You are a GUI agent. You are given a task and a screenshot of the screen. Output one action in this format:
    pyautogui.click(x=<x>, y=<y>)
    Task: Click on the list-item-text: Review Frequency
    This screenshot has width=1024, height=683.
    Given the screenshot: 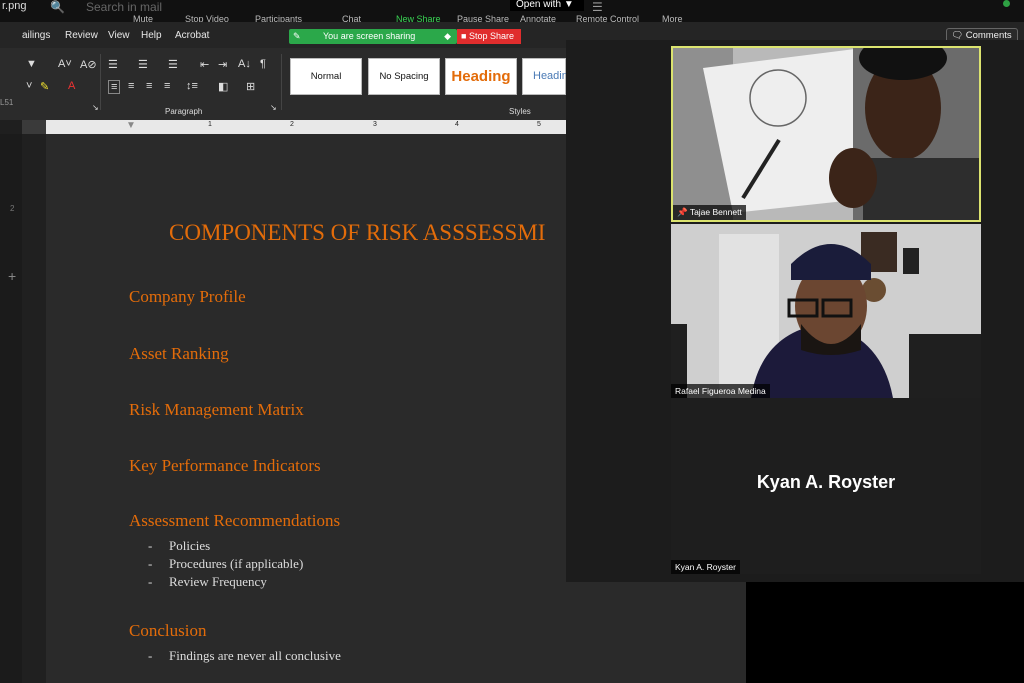 What is the action you would take?
    pyautogui.click(x=218, y=581)
    